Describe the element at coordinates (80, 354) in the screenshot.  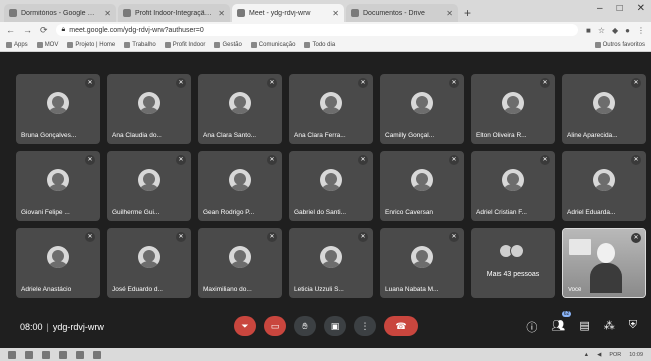
I see `browser-icon` at that location.